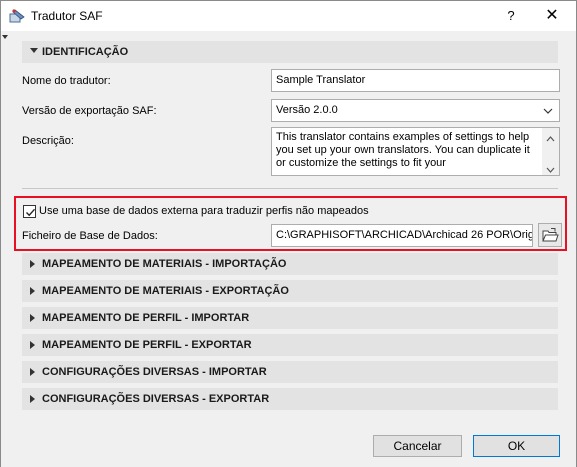  Describe the element at coordinates (511, 16) in the screenshot. I see `help-button: ?` at that location.